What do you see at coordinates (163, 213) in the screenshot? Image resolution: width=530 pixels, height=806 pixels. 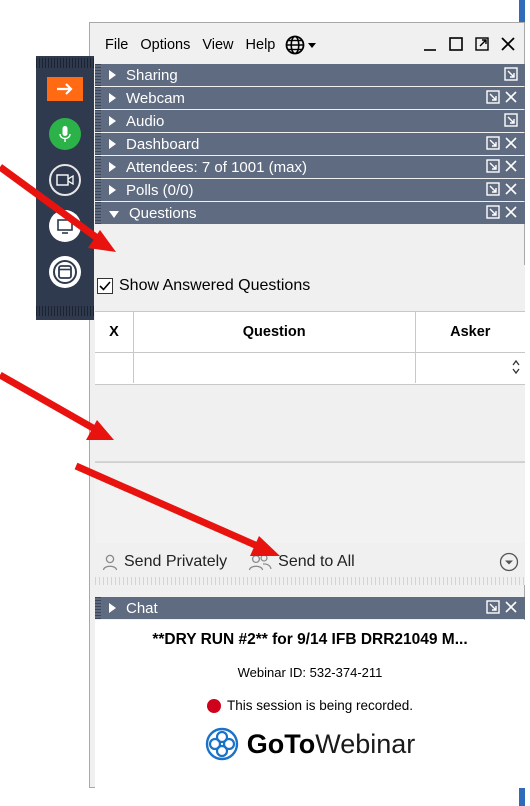 I see `section-label: Questions` at bounding box center [163, 213].